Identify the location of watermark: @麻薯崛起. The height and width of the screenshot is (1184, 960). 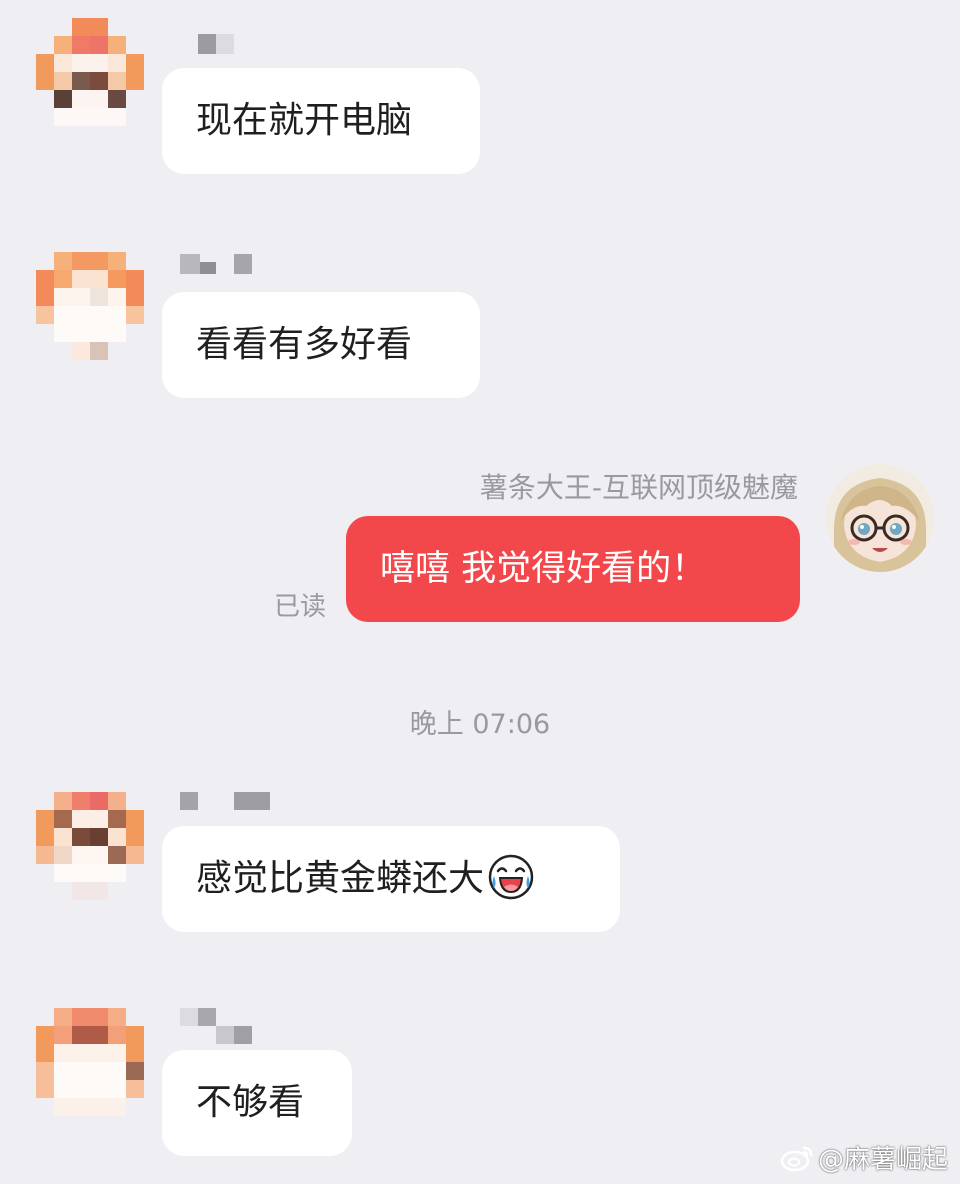
(864, 1157).